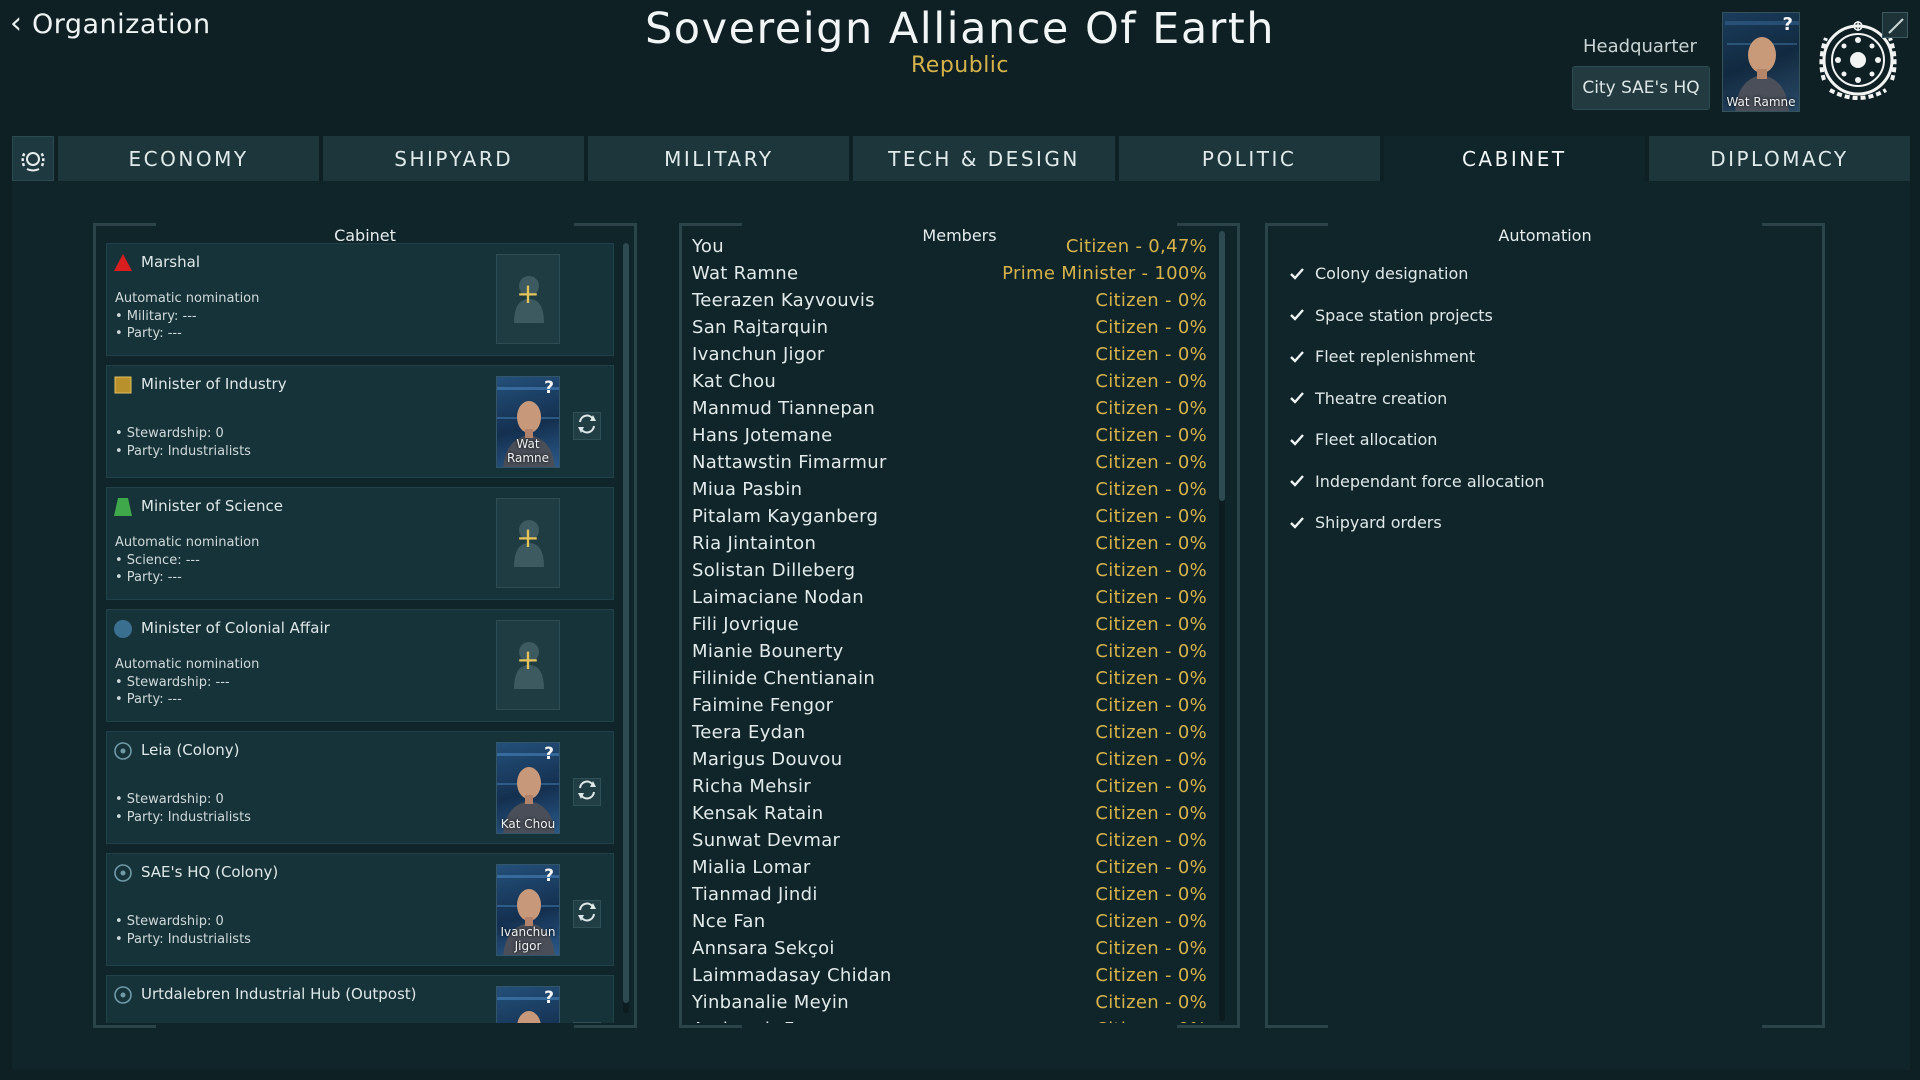  Describe the element at coordinates (528, 422) in the screenshot. I see `minister-portrait: ? Wat Ramne` at that location.